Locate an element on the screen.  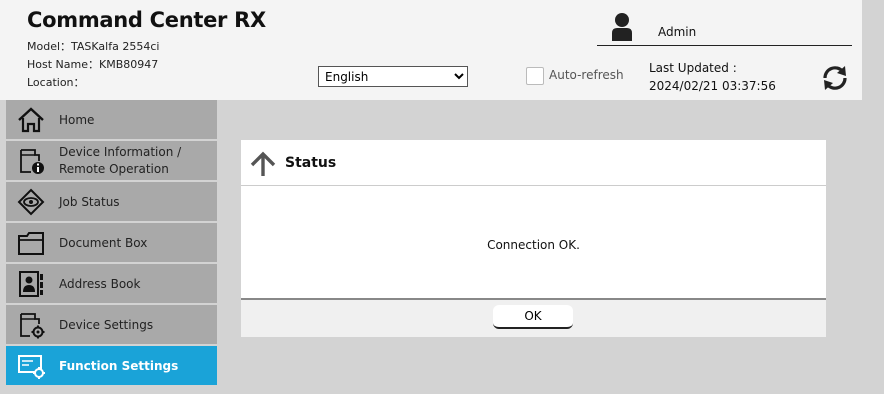
sidebar-item-label: Device Information / Remote Operation is located at coordinates (120, 161).